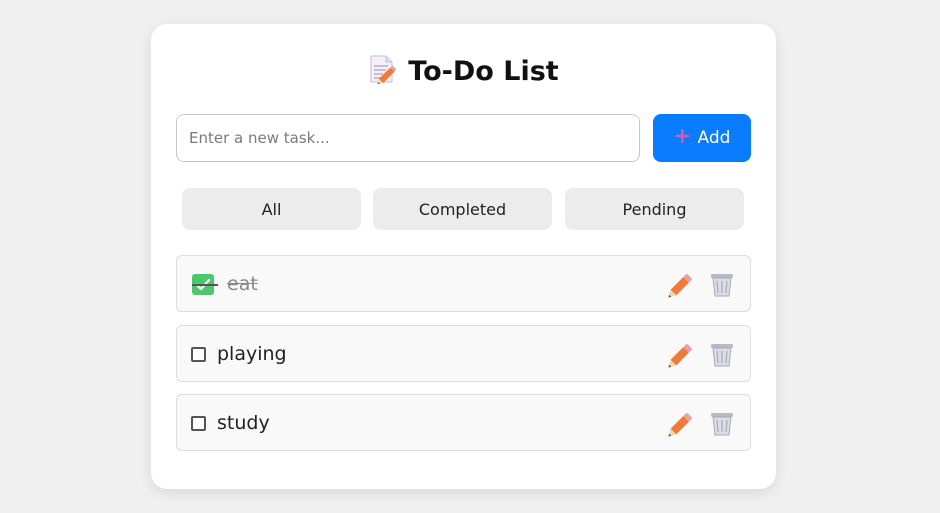  Describe the element at coordinates (408, 138) in the screenshot. I see `new-task-input` at that location.